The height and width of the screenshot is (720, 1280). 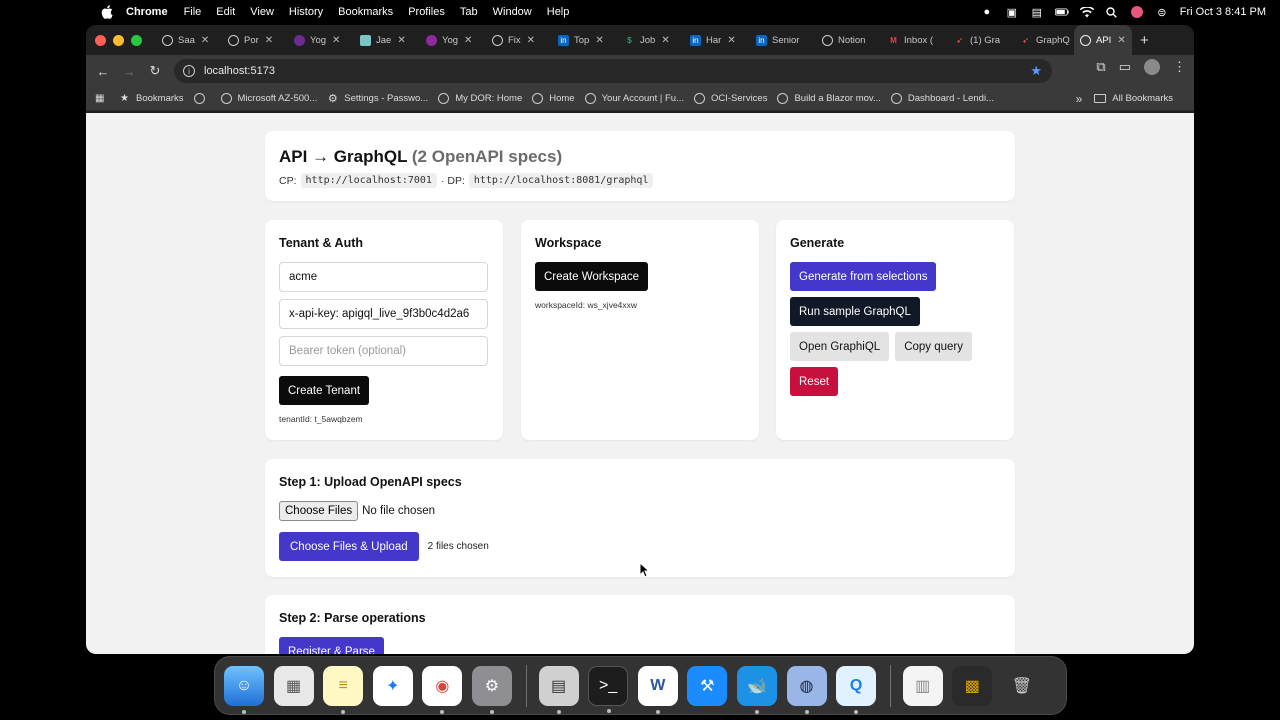 I want to click on tab-12: ➶ (1) Gra, so click(x=981, y=40).